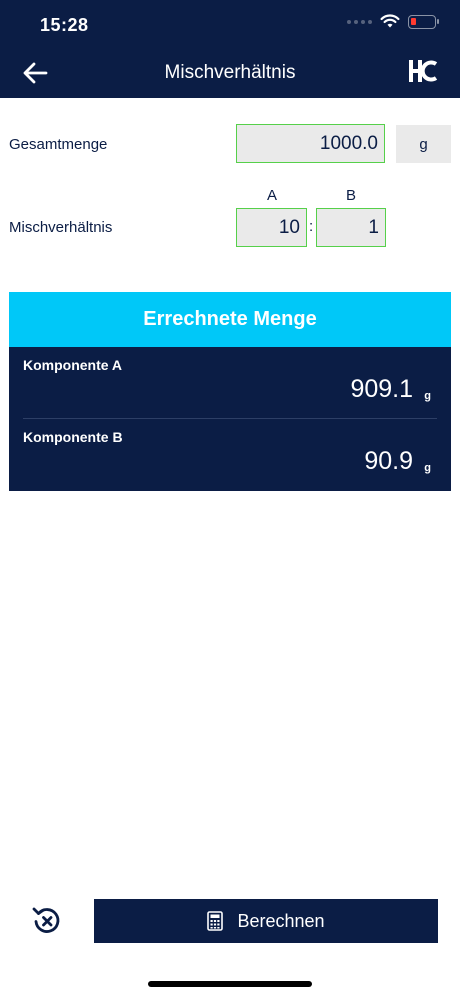  What do you see at coordinates (348, 143) in the screenshot?
I see `total-amount-value: 1000.0` at bounding box center [348, 143].